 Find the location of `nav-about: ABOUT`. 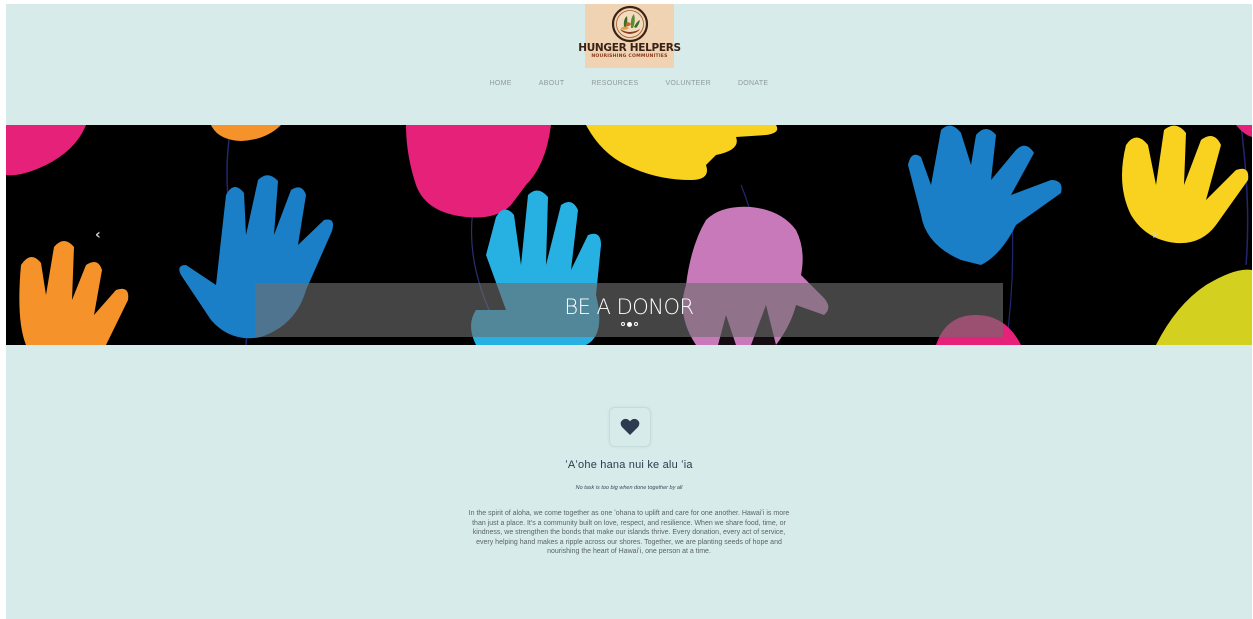

nav-about: ABOUT is located at coordinates (551, 83).